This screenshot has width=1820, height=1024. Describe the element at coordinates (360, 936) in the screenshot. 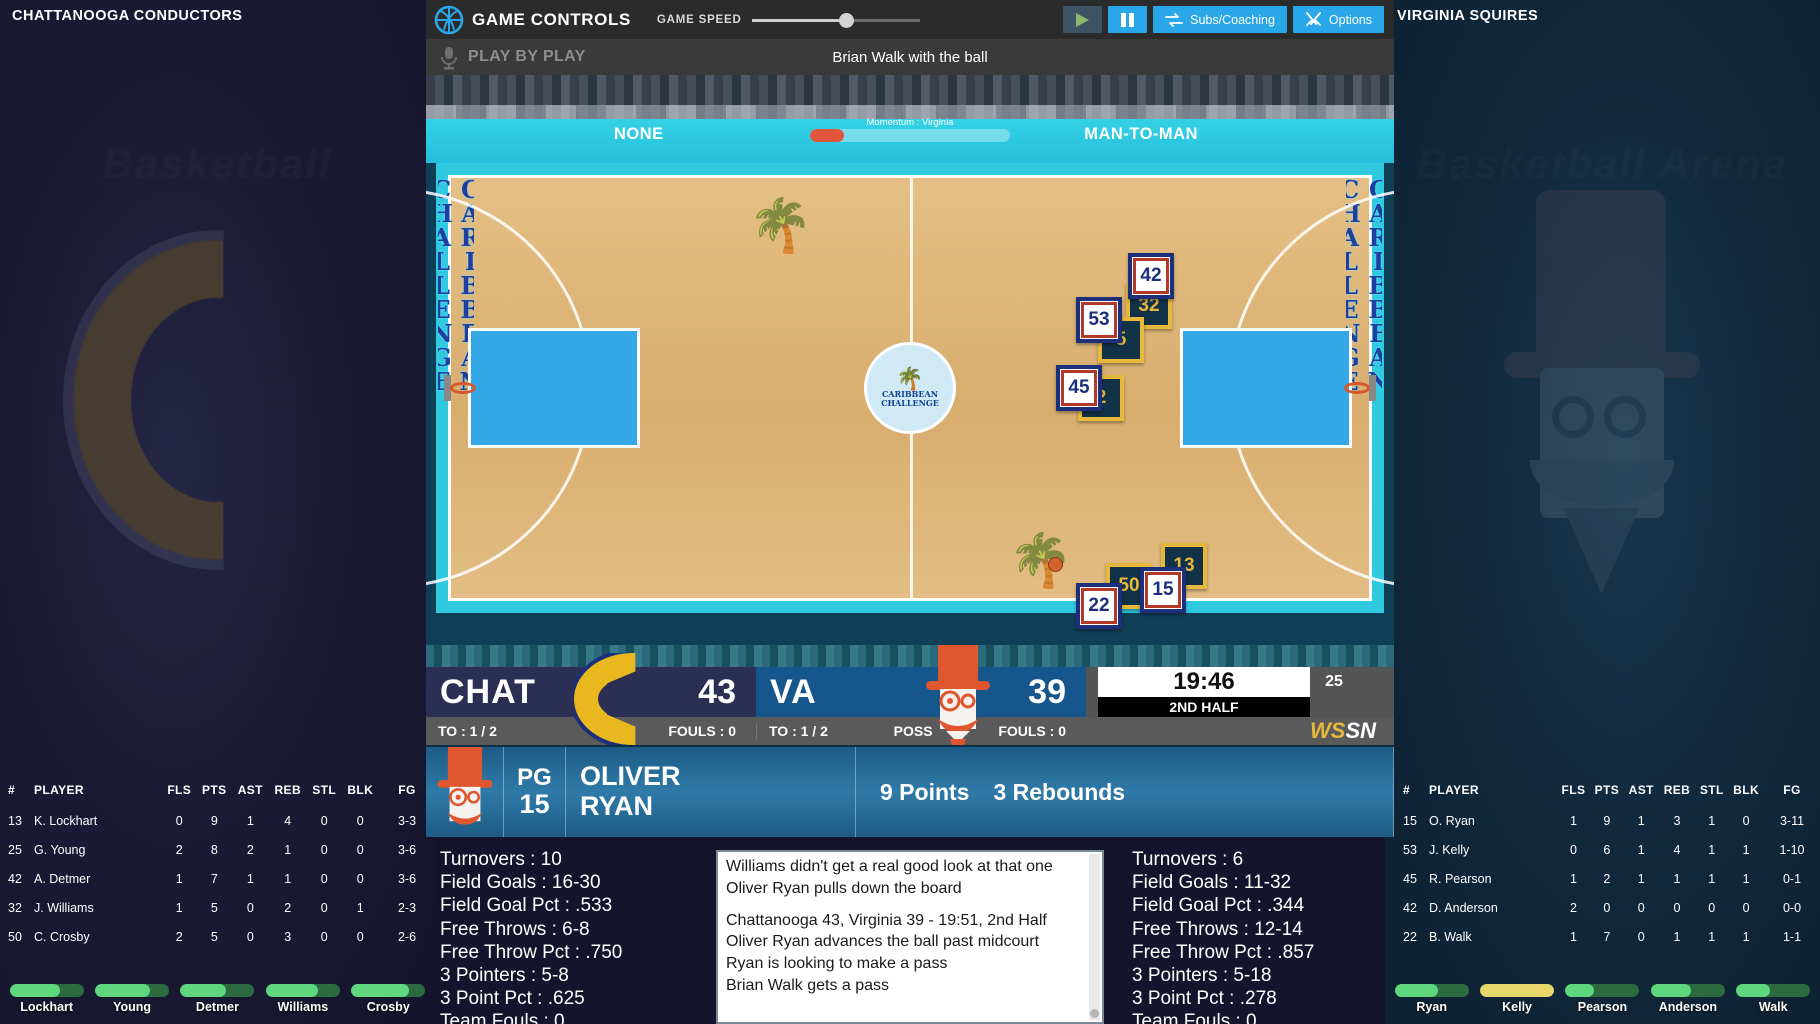

I see `cell-blk: 0` at that location.